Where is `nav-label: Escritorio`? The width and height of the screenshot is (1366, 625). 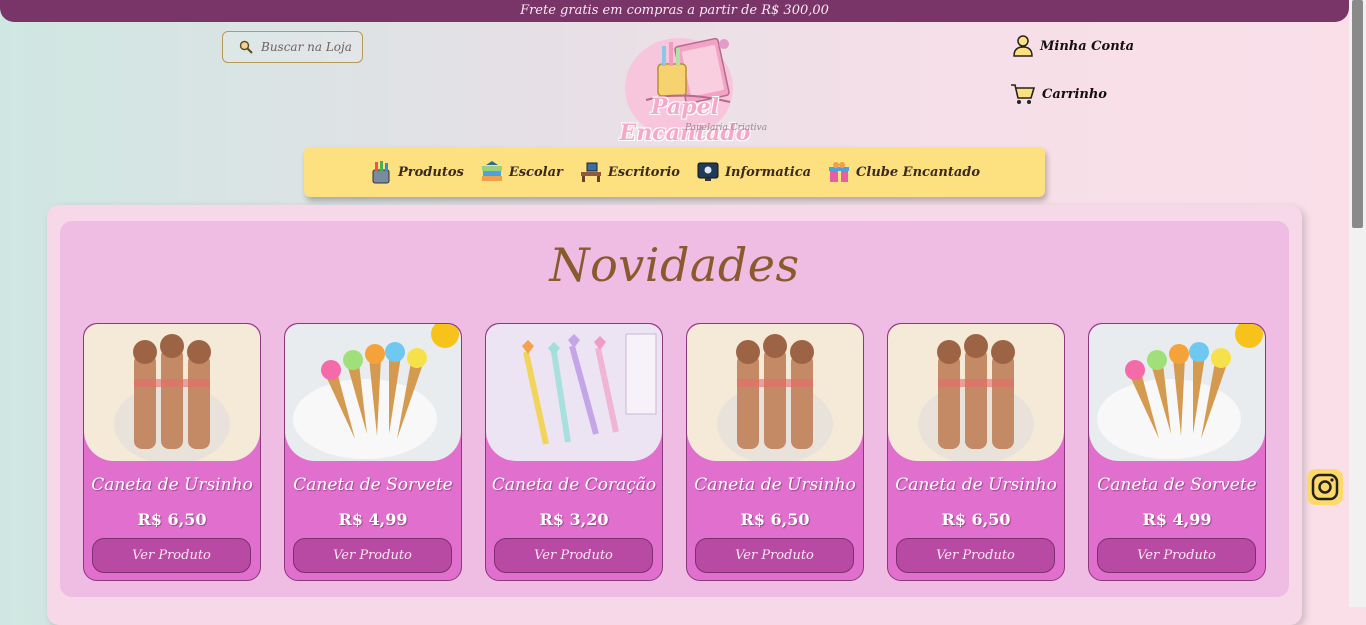 nav-label: Escritorio is located at coordinates (644, 172).